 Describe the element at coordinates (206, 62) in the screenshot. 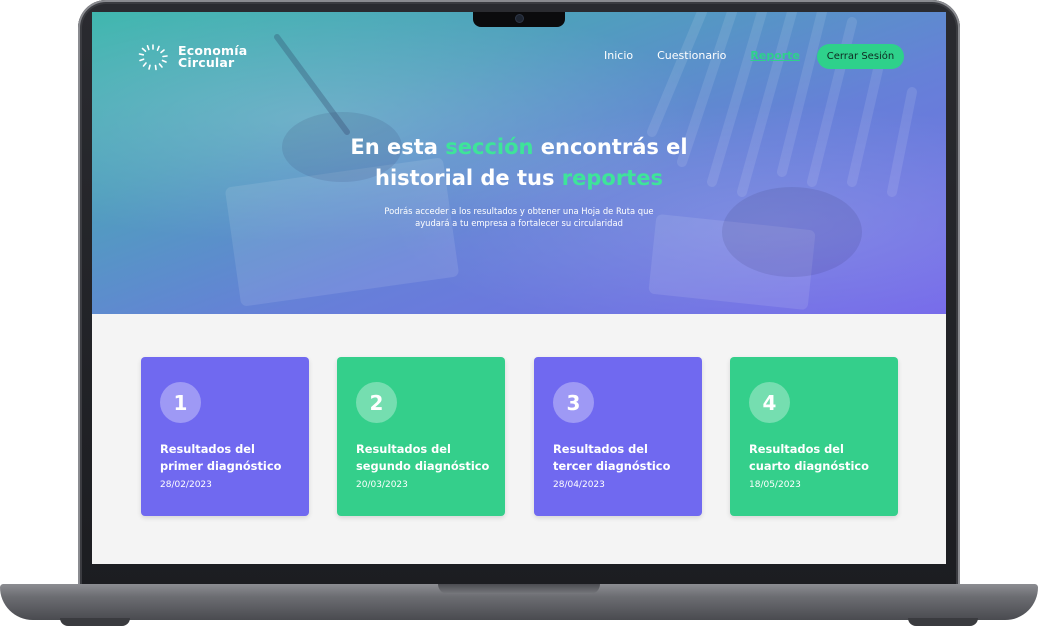

I see `brand-name-line2: Circular` at that location.